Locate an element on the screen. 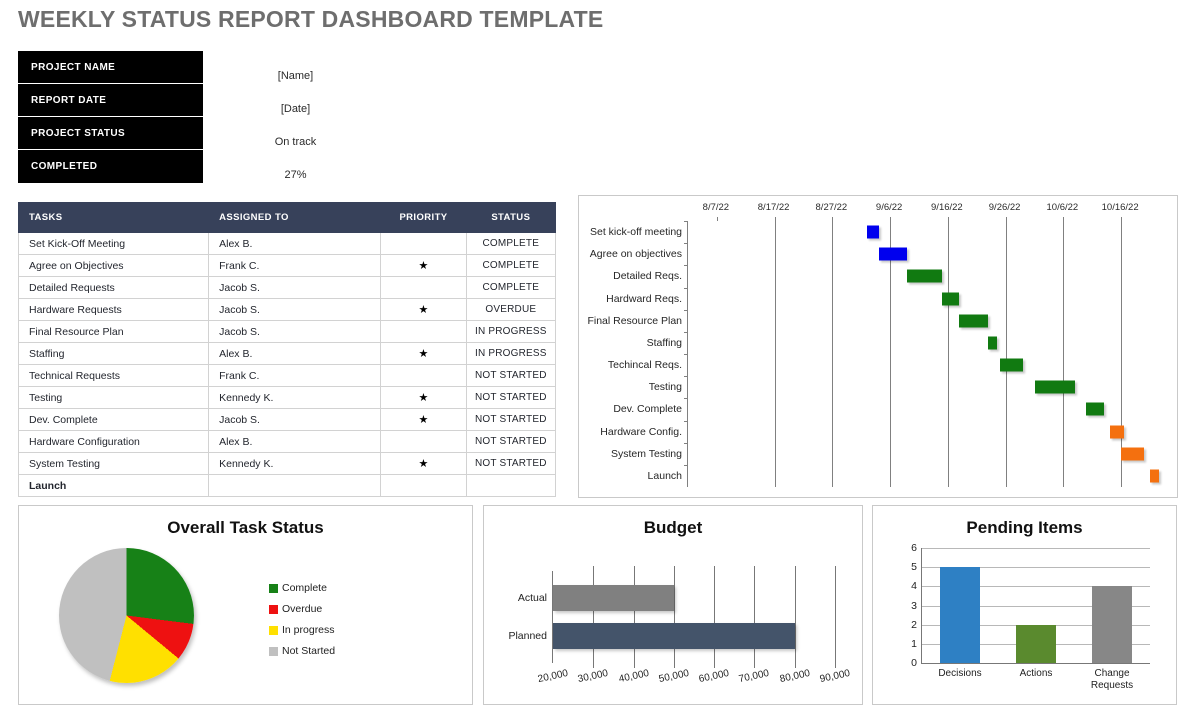  status-badge: IN PROGRESS is located at coordinates (511, 353).